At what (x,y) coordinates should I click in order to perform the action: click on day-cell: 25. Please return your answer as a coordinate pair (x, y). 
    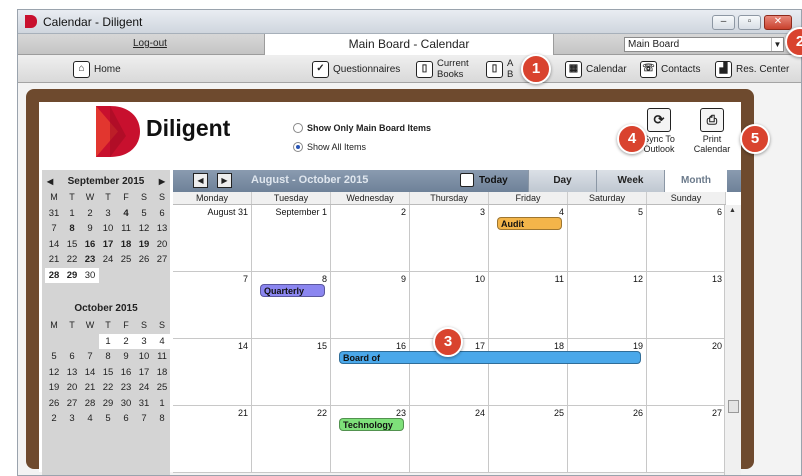
    Looking at the image, I should click on (528, 439).